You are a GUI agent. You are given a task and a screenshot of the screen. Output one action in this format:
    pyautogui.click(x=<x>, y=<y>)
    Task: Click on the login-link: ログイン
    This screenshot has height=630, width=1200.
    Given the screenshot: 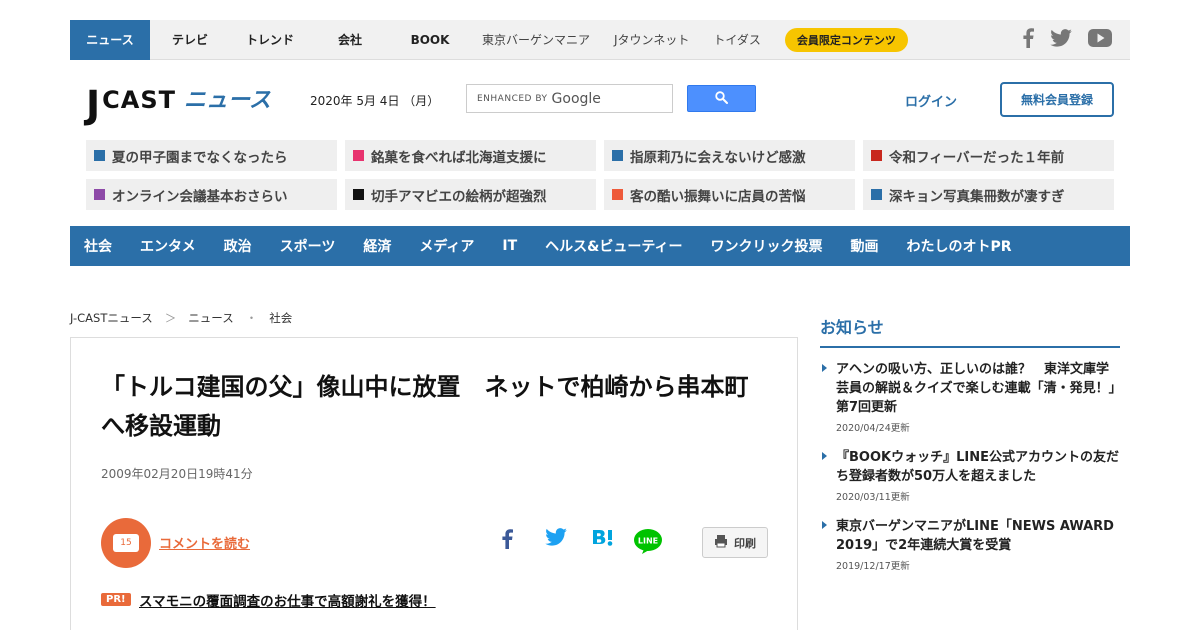 What is the action you would take?
    pyautogui.click(x=931, y=100)
    